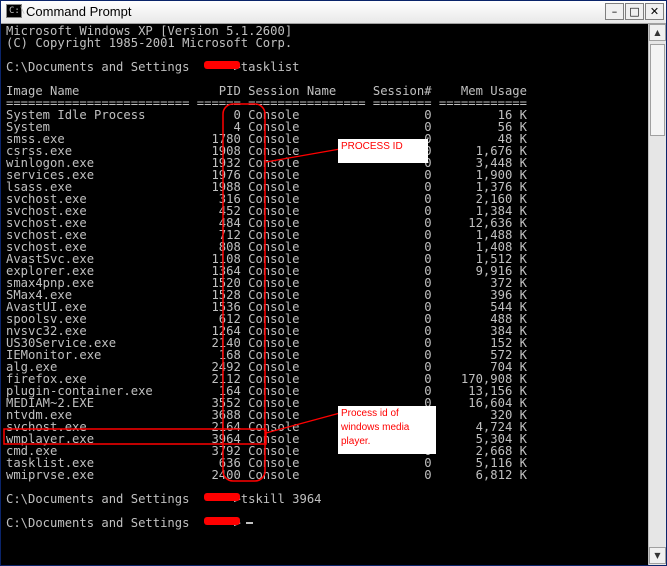 The width and height of the screenshot is (667, 566). I want to click on wmplayer-pid-note: Process id of windows media player., so click(387, 430).